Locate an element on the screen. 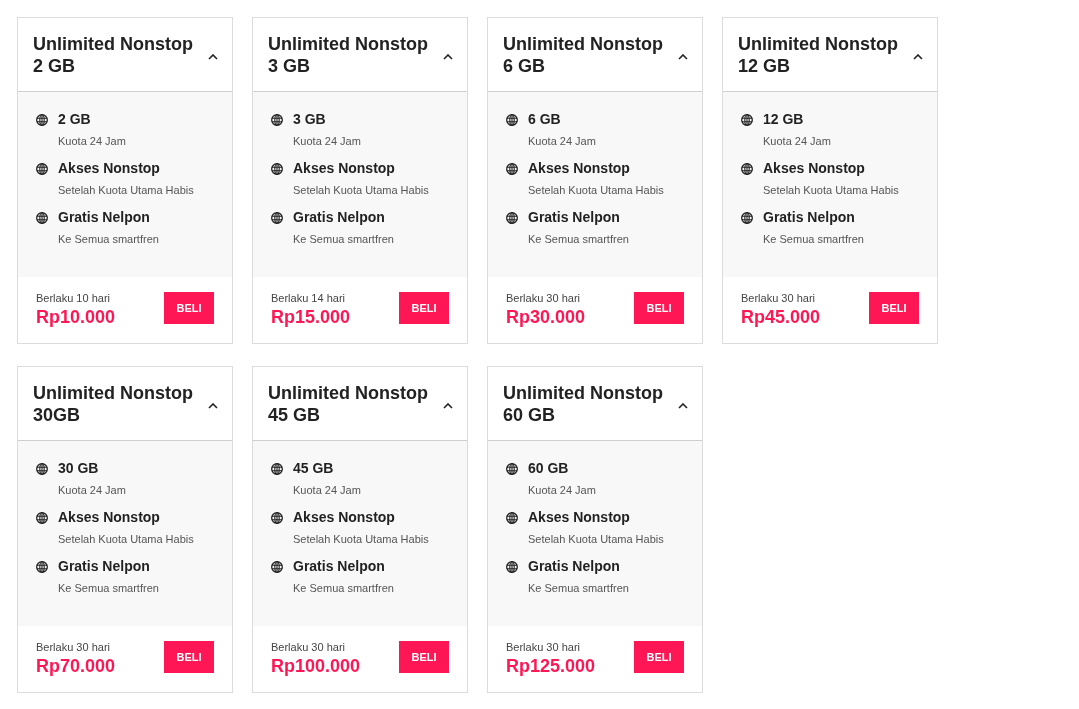 This screenshot has width=1079, height=709. feature-title: 30 GB is located at coordinates (79, 468).